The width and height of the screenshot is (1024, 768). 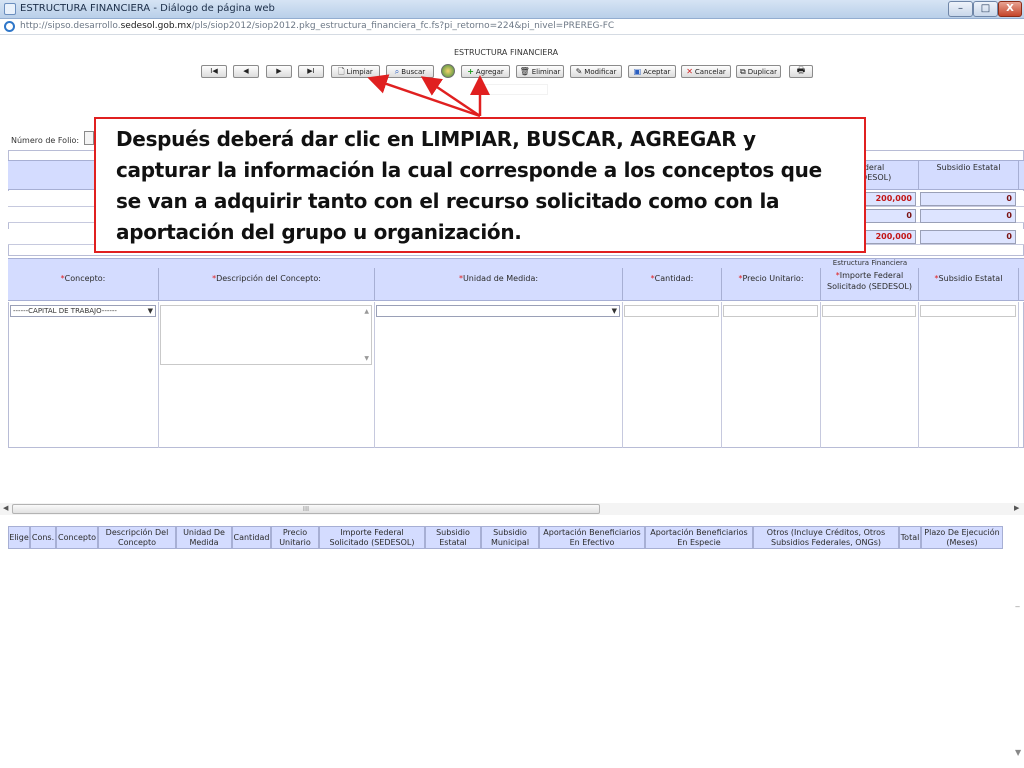 I want to click on page-title: ESTRUCTURA FINANCIERA, so click(x=506, y=52).